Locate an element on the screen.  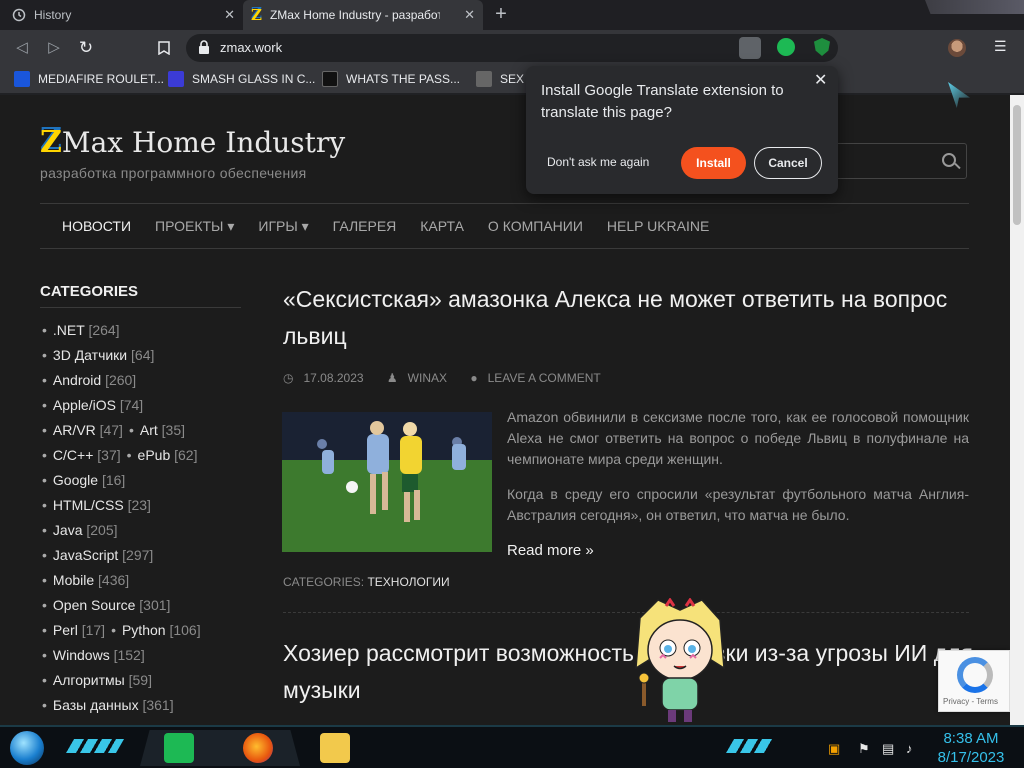
install-button: Install is located at coordinates (713, 163).